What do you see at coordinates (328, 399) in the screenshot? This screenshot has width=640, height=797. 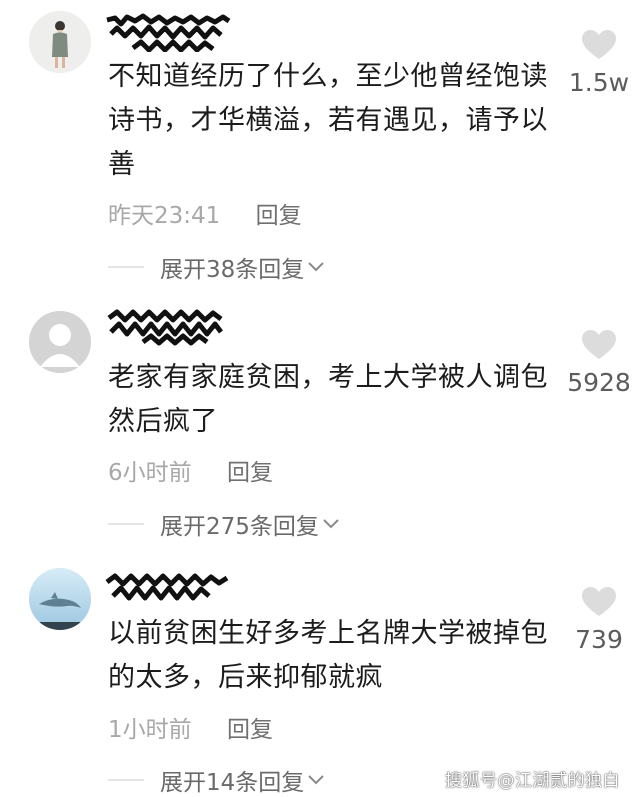 I see `comment-text: 老家有家庭贫困，考上大学被人调包然后疯了` at bounding box center [328, 399].